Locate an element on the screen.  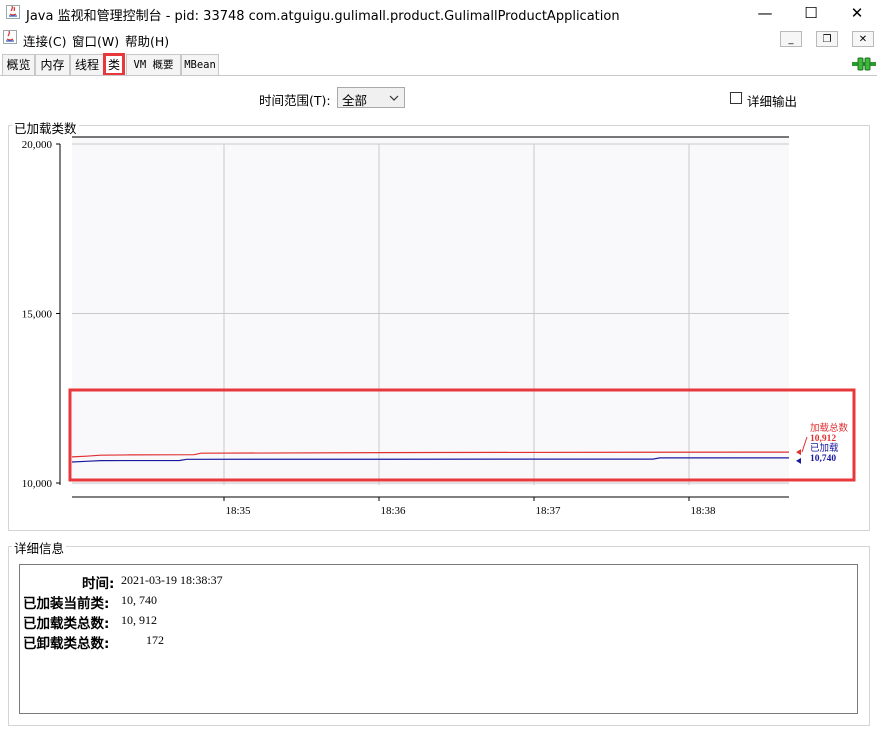
legend-value-loaded: 10,740 is located at coordinates (823, 459).